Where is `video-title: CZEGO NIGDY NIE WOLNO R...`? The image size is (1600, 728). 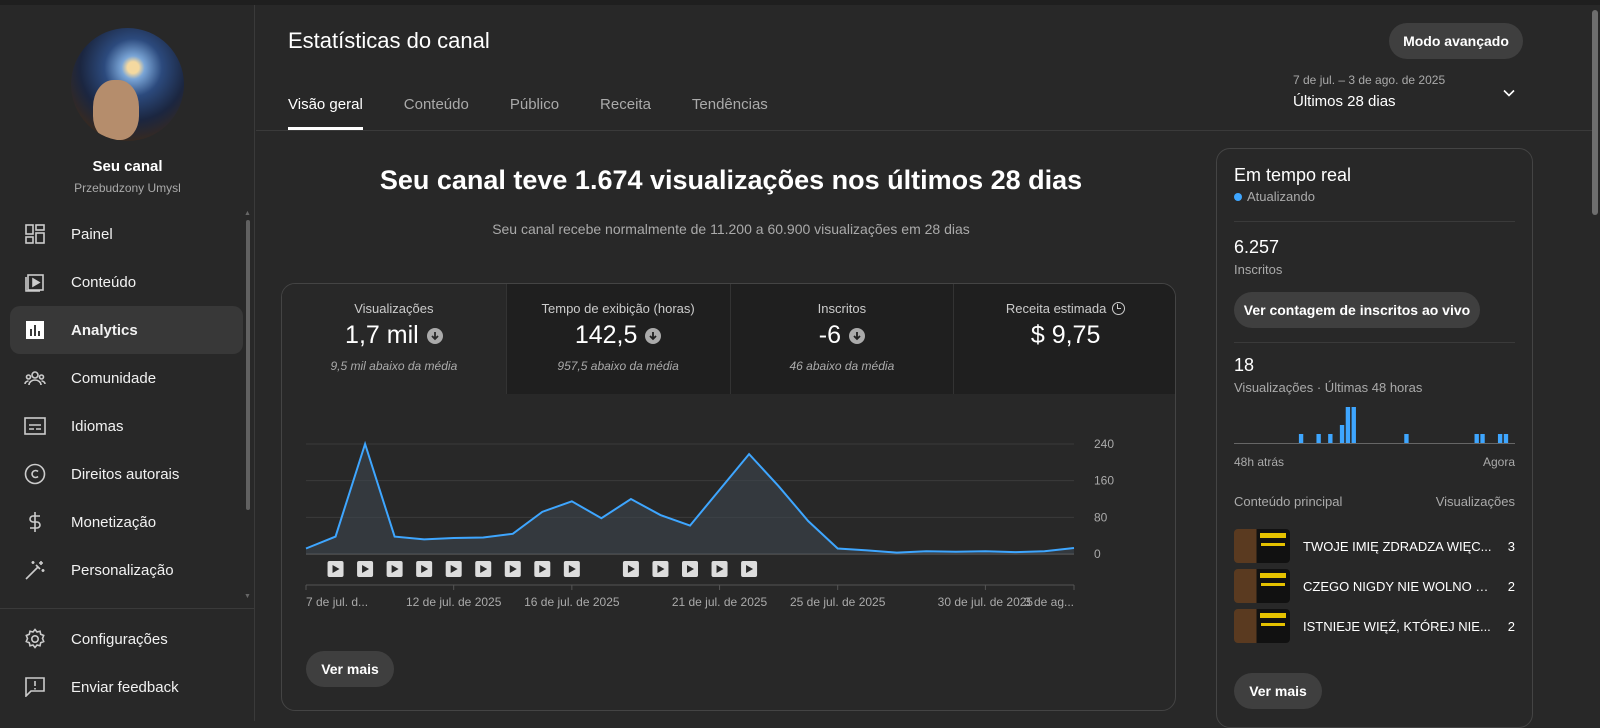
video-title: CZEGO NIGDY NIE WOLNO R... is located at coordinates (1398, 586).